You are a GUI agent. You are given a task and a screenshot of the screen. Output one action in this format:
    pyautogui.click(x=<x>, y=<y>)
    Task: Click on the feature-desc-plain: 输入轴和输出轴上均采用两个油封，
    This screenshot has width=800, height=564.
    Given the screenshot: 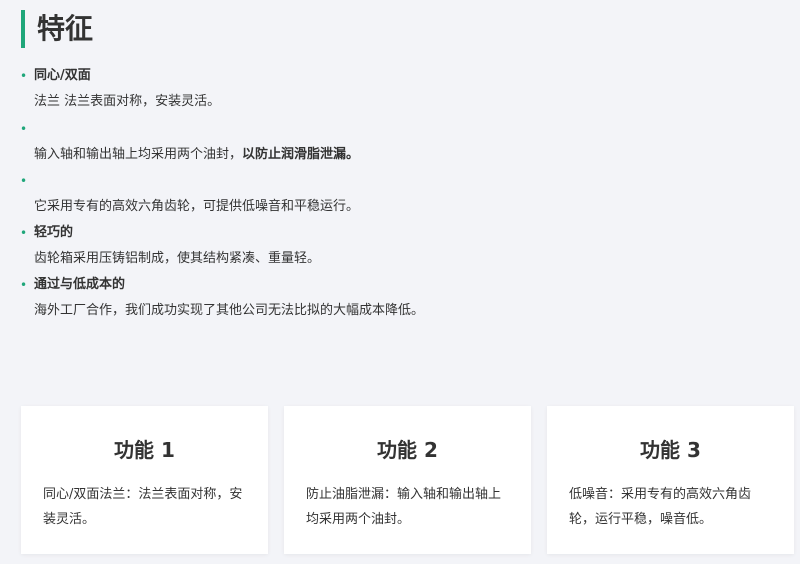 What is the action you would take?
    pyautogui.click(x=138, y=154)
    